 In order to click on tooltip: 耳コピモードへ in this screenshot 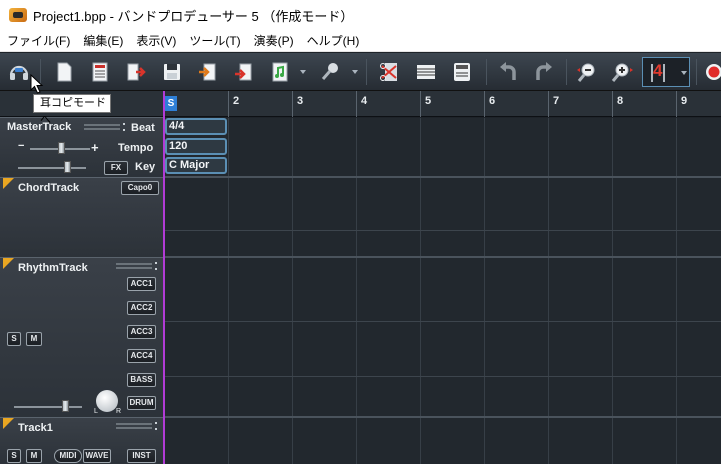, I will do `click(72, 110)`.